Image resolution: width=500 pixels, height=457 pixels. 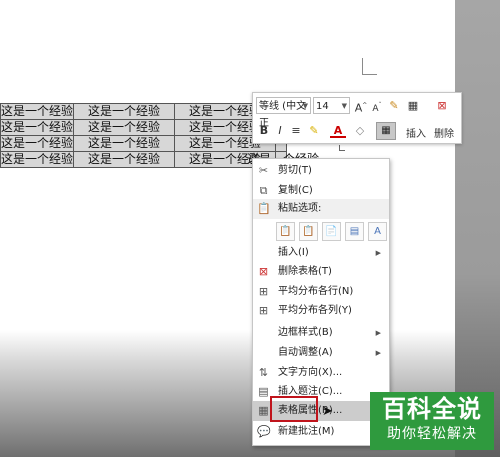 What do you see at coordinates (314, 131) in the screenshot?
I see `highlight-icon: ✎` at bounding box center [314, 131].